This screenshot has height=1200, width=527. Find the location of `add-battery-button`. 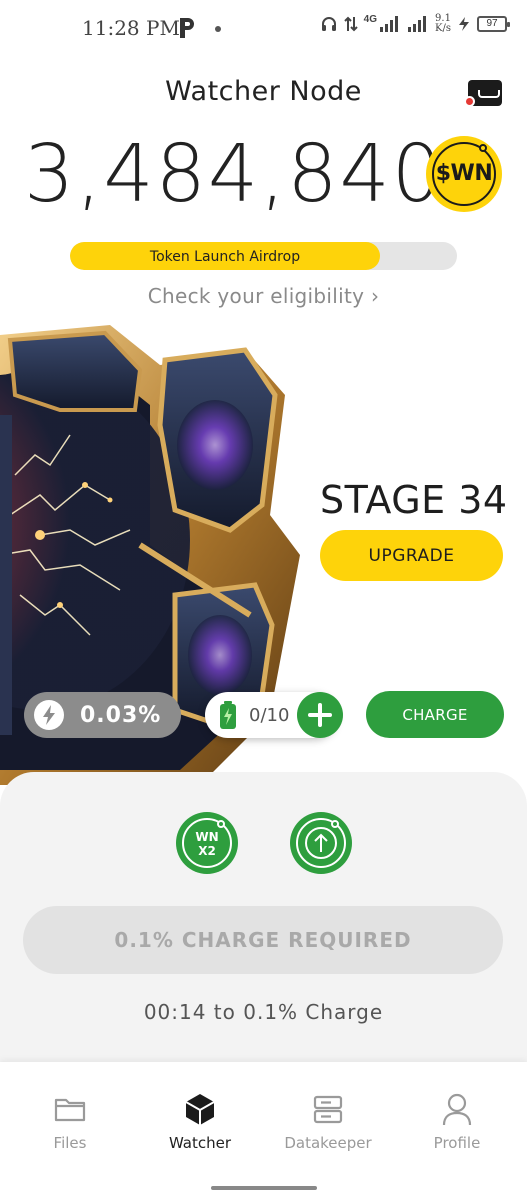

add-battery-button is located at coordinates (320, 715).